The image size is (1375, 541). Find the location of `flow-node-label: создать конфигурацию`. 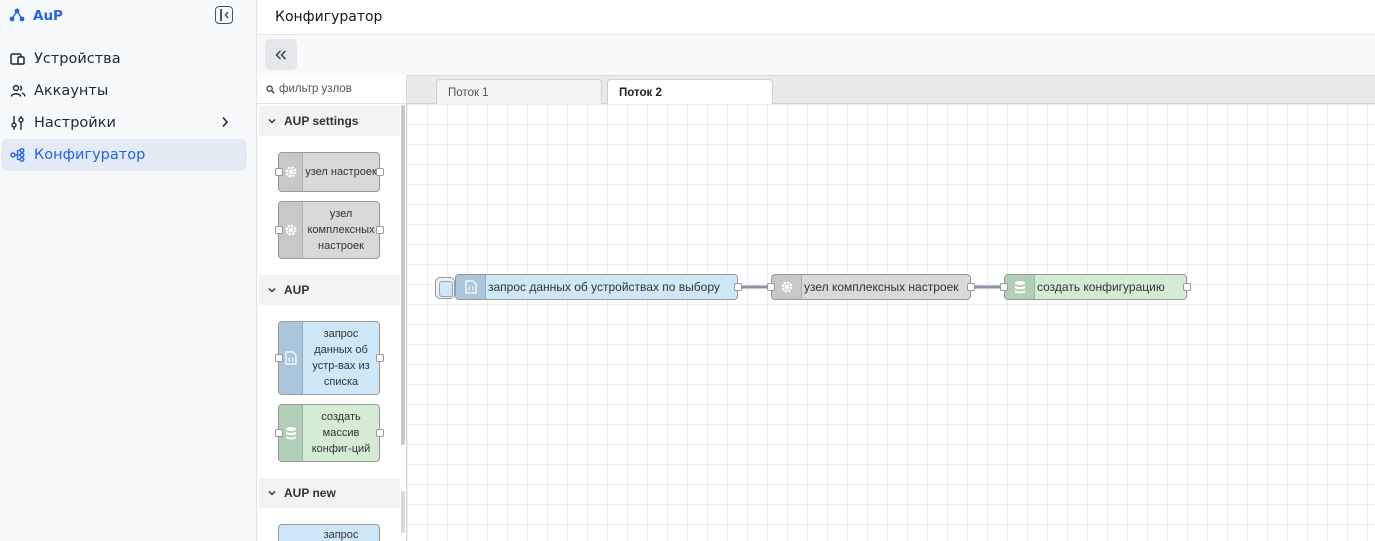

flow-node-label: создать конфигурацию is located at coordinates (1101, 287).